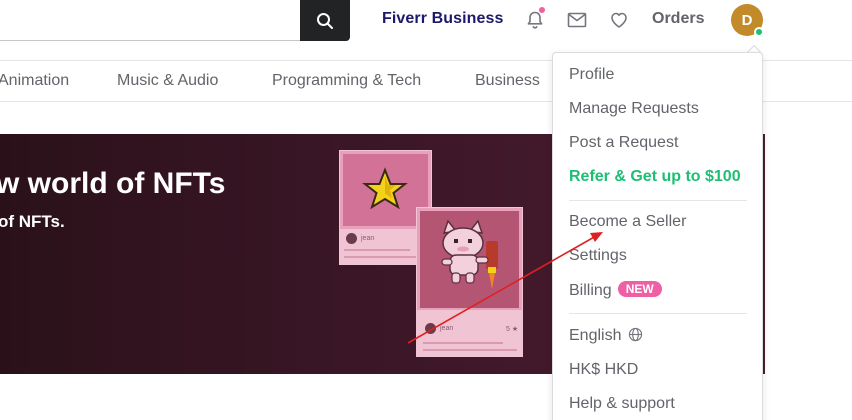 This screenshot has height=420, width=852. I want to click on mail-icon, so click(577, 20).